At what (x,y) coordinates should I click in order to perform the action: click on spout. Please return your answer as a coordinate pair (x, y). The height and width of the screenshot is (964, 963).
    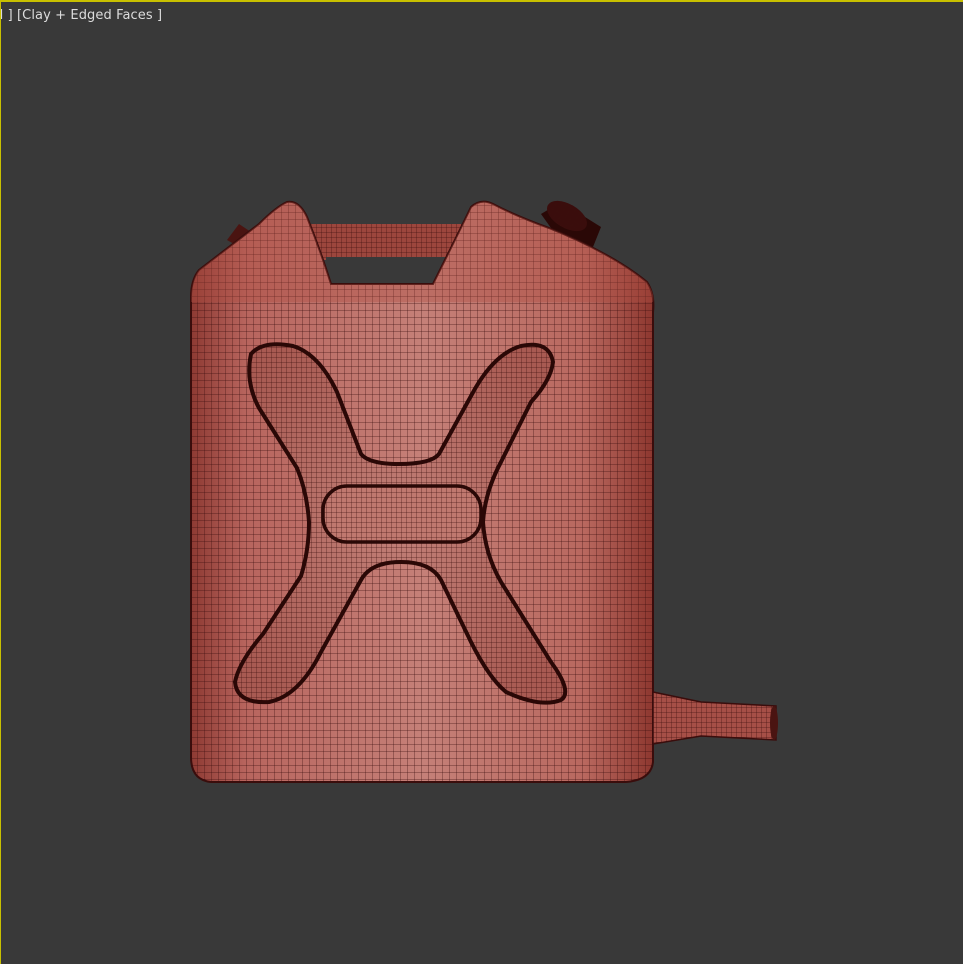
    Looking at the image, I should click on (715, 718).